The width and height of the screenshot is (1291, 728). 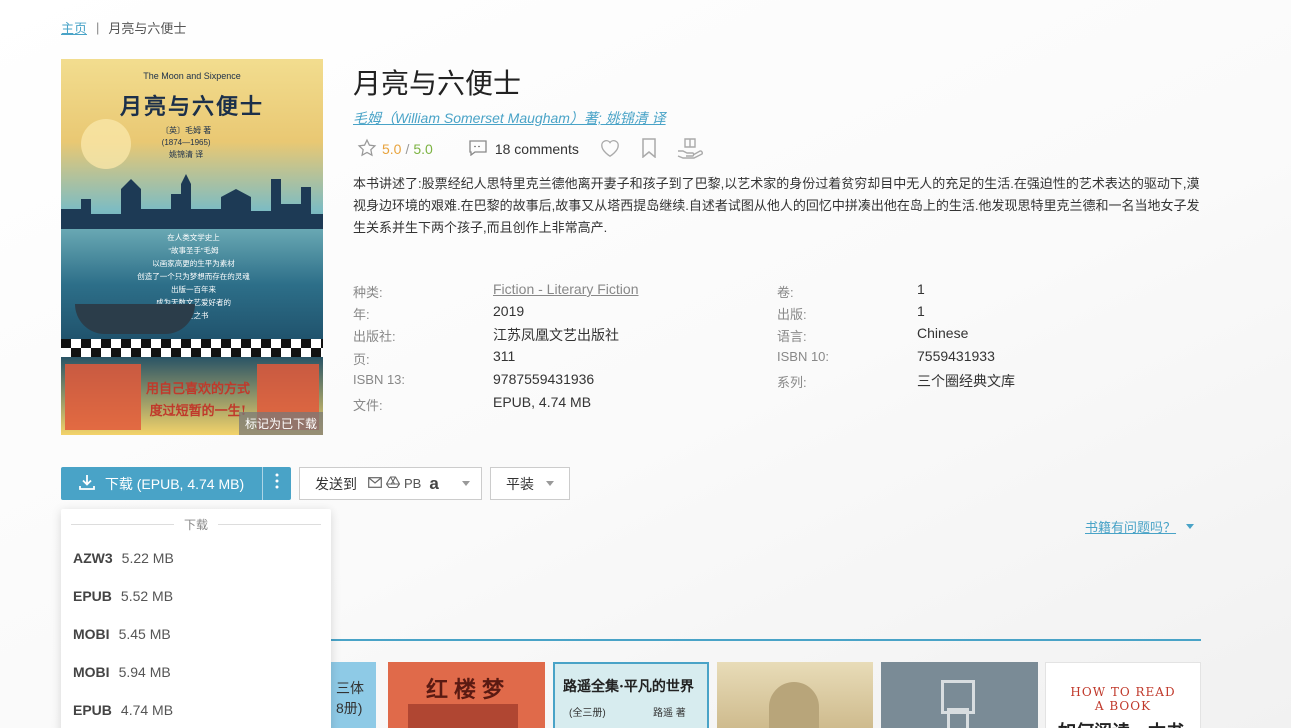 I want to click on similar-book: 红楼梦, so click(x=466, y=695).